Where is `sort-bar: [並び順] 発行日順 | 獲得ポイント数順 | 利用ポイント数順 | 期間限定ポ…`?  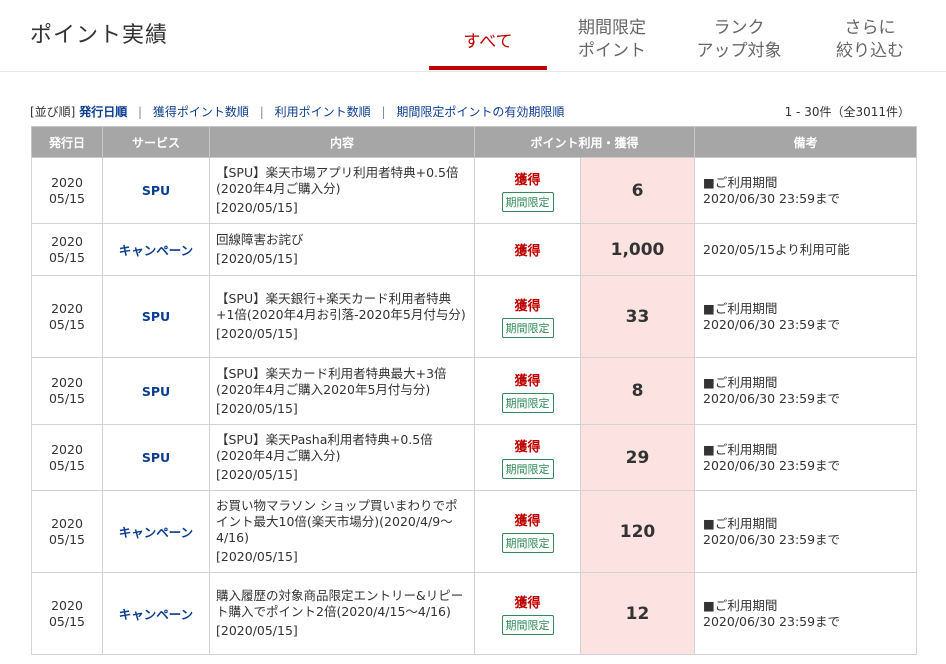 sort-bar: [並び順] 発行日順 | 獲得ポイント数順 | 利用ポイント数順 | 期間限定ポ… is located at coordinates (297, 111).